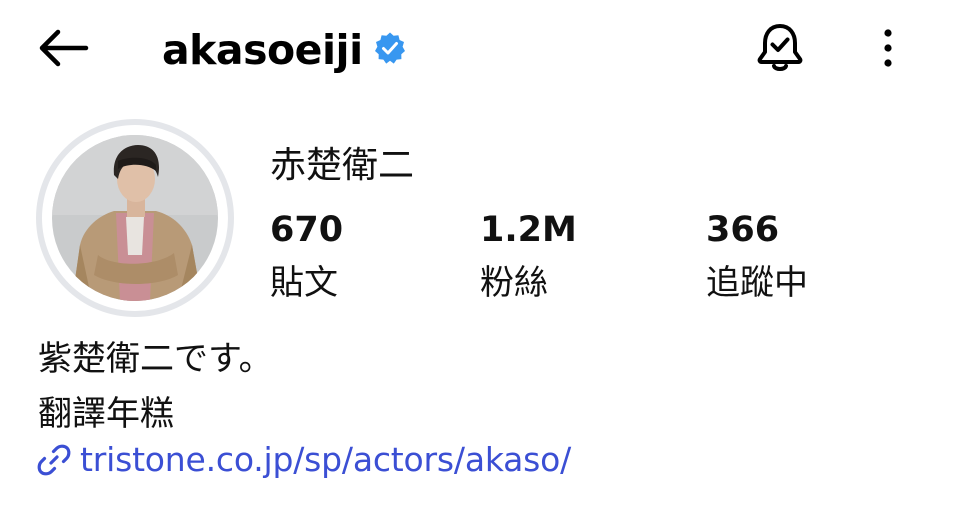  I want to click on avatar-photo, so click(135, 218).